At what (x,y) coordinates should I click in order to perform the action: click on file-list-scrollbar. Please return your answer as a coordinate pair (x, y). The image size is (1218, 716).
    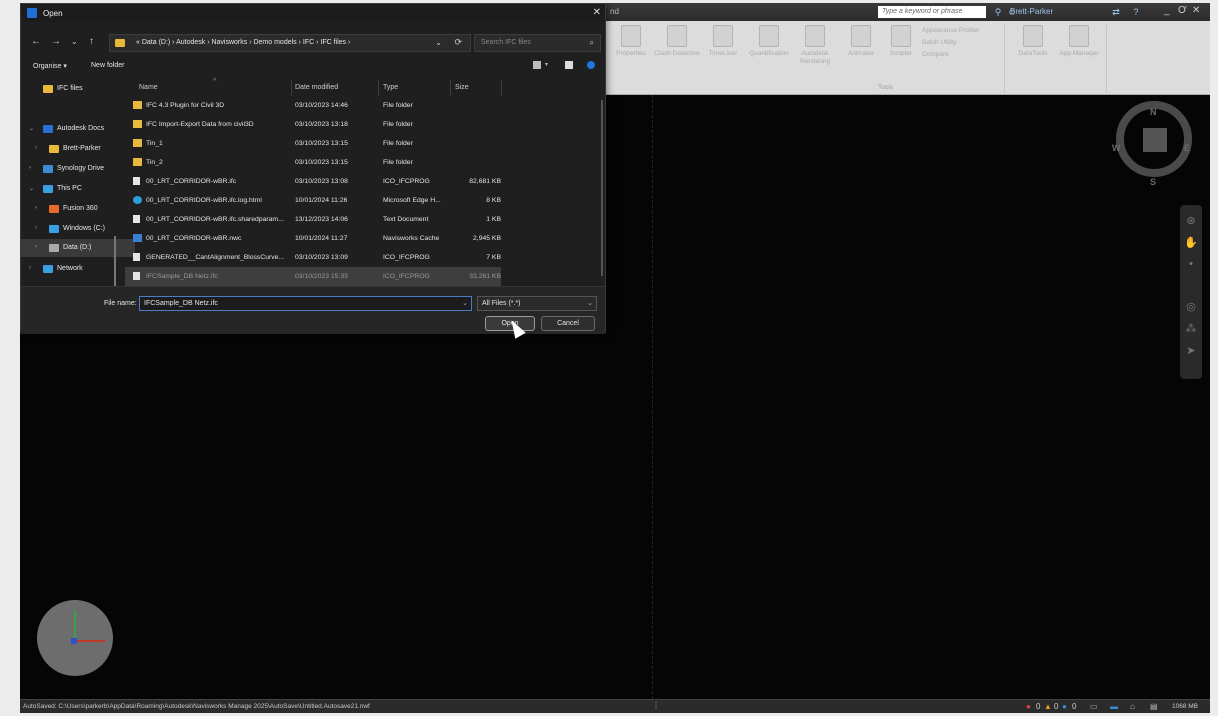
    Looking at the image, I should click on (602, 188).